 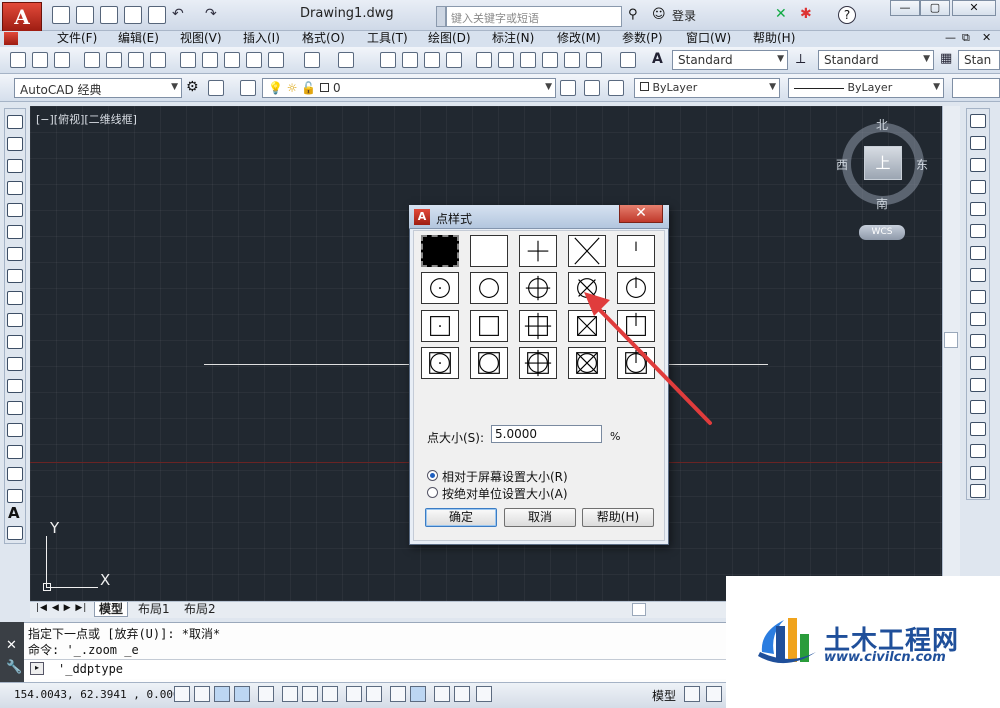 I want to click on region-icon, so click(x=15, y=474).